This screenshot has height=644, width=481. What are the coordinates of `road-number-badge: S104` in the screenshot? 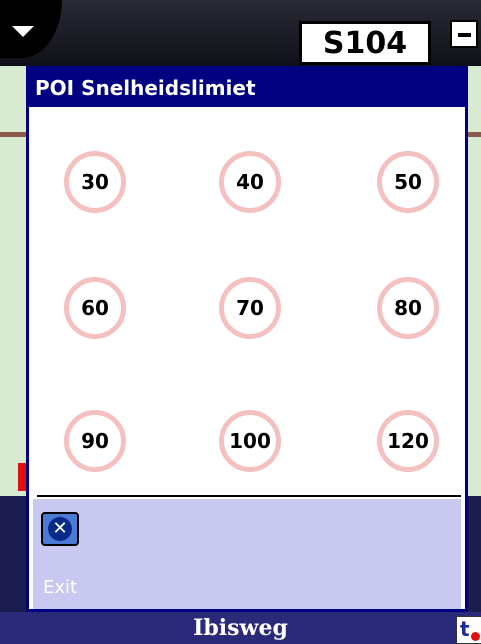 It's located at (365, 43).